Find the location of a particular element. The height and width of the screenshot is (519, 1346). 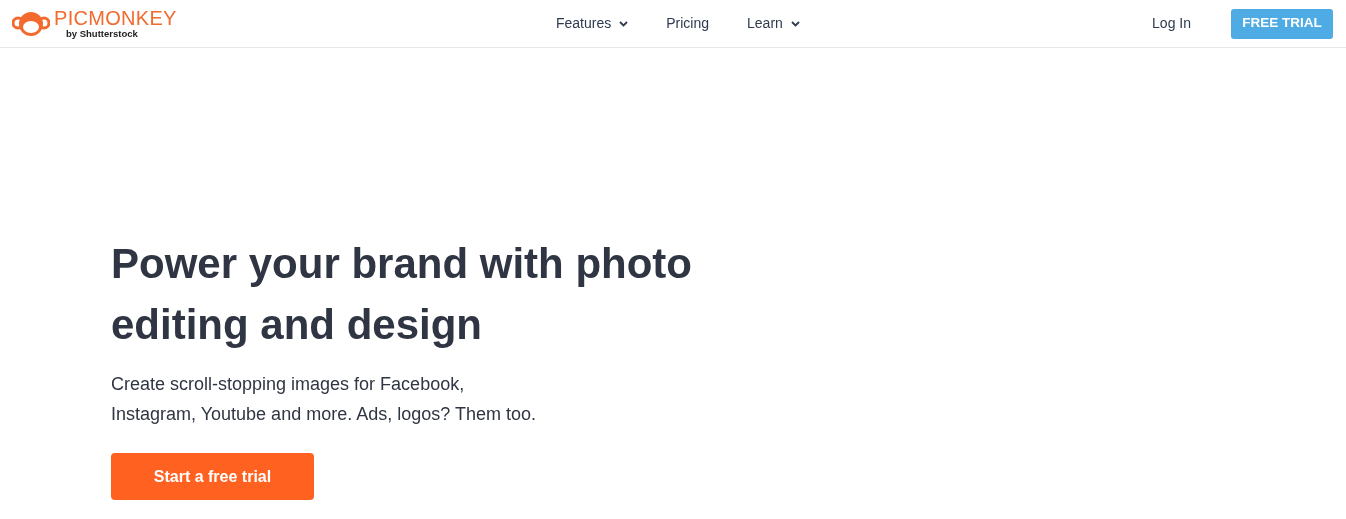

nav-link: Features is located at coordinates (592, 23).